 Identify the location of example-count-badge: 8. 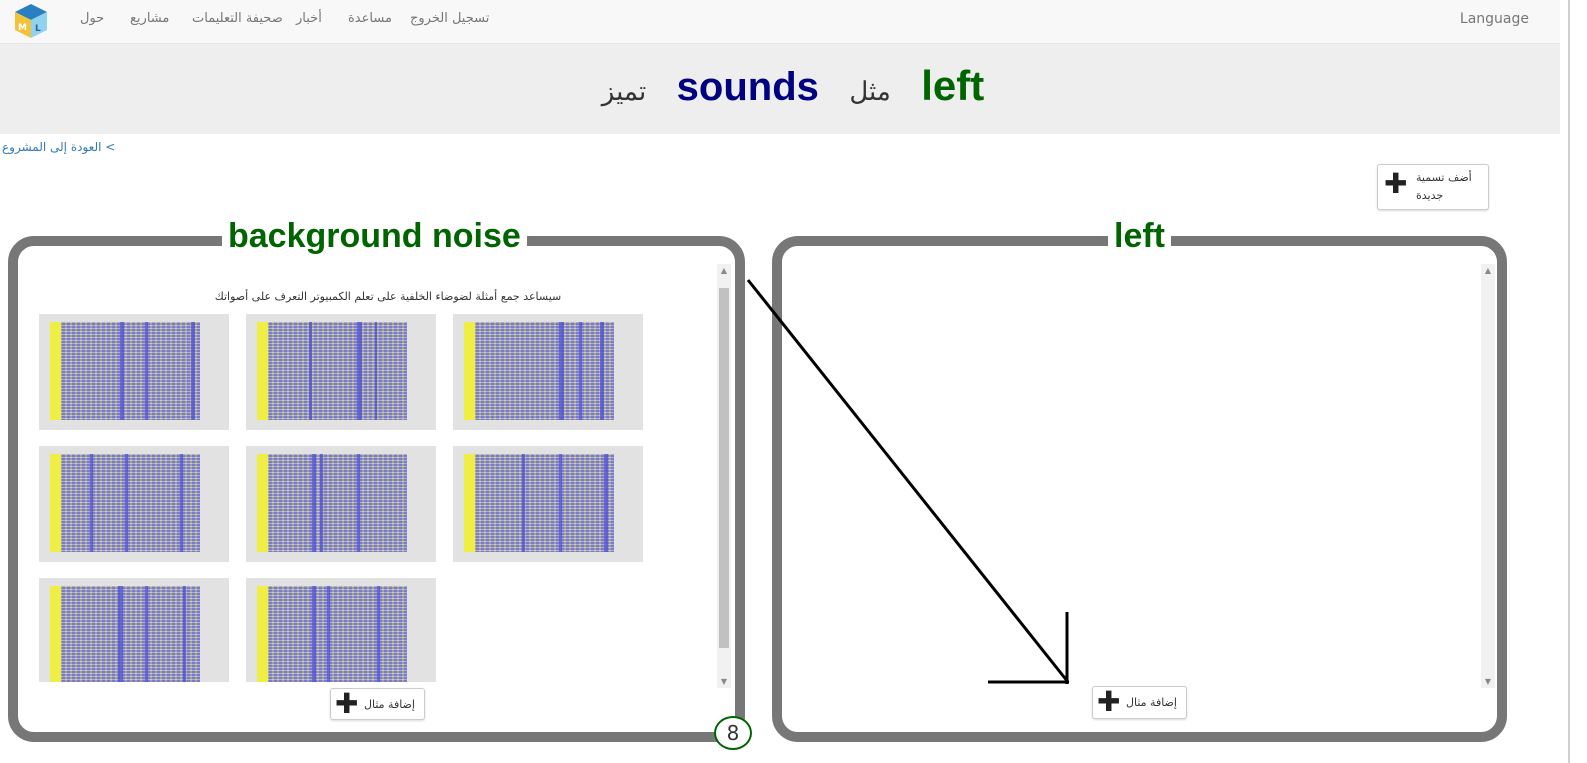
(733, 733).